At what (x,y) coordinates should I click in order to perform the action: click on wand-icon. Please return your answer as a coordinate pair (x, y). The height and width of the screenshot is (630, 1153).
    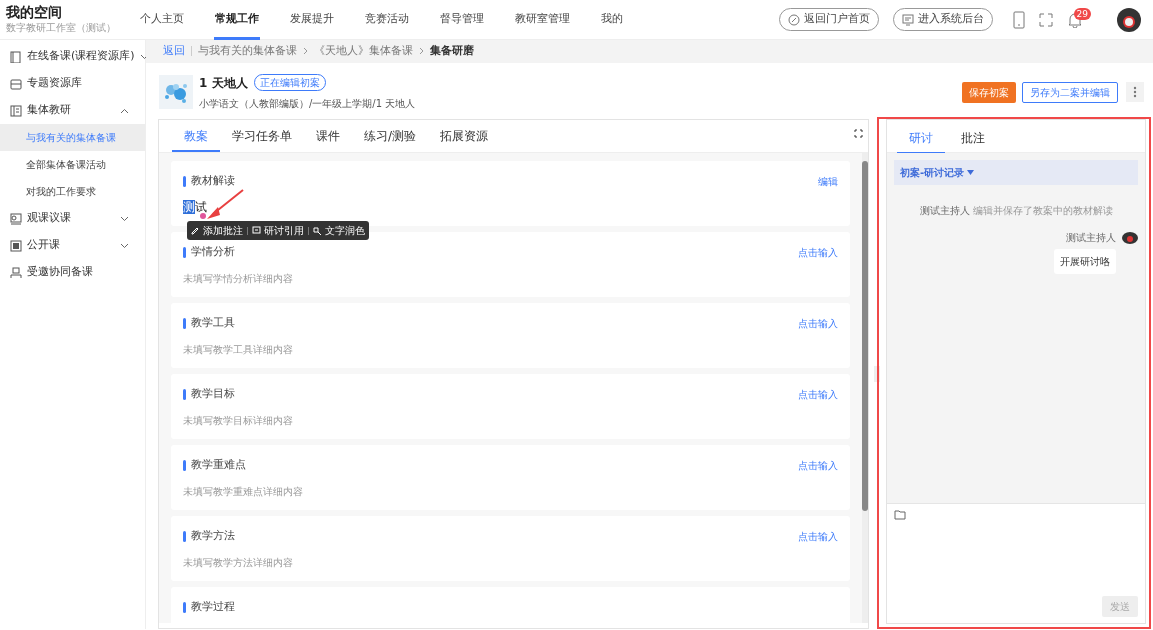
    Looking at the image, I should click on (317, 230).